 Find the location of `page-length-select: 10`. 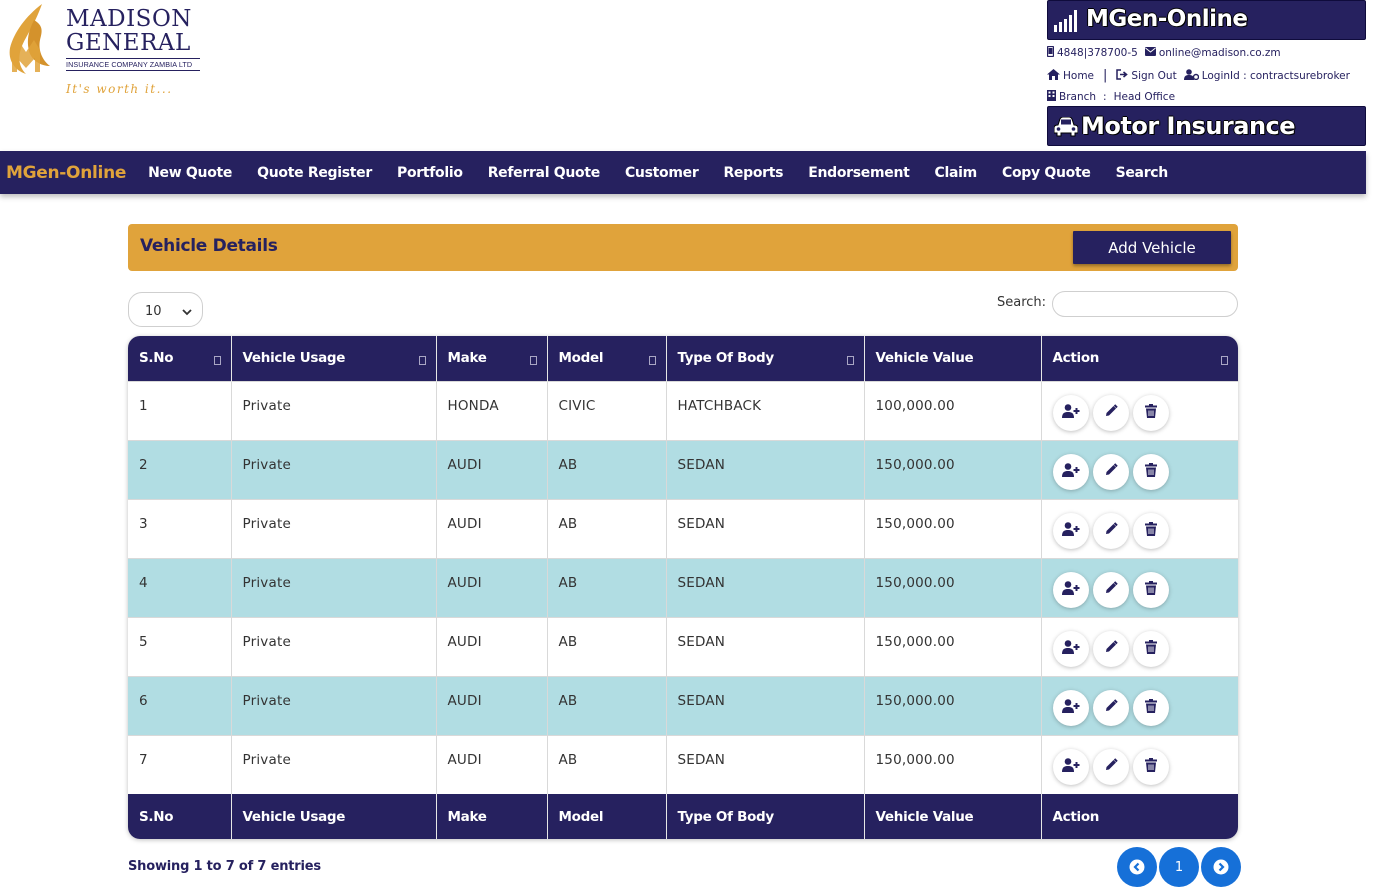

page-length-select: 10 is located at coordinates (165, 309).